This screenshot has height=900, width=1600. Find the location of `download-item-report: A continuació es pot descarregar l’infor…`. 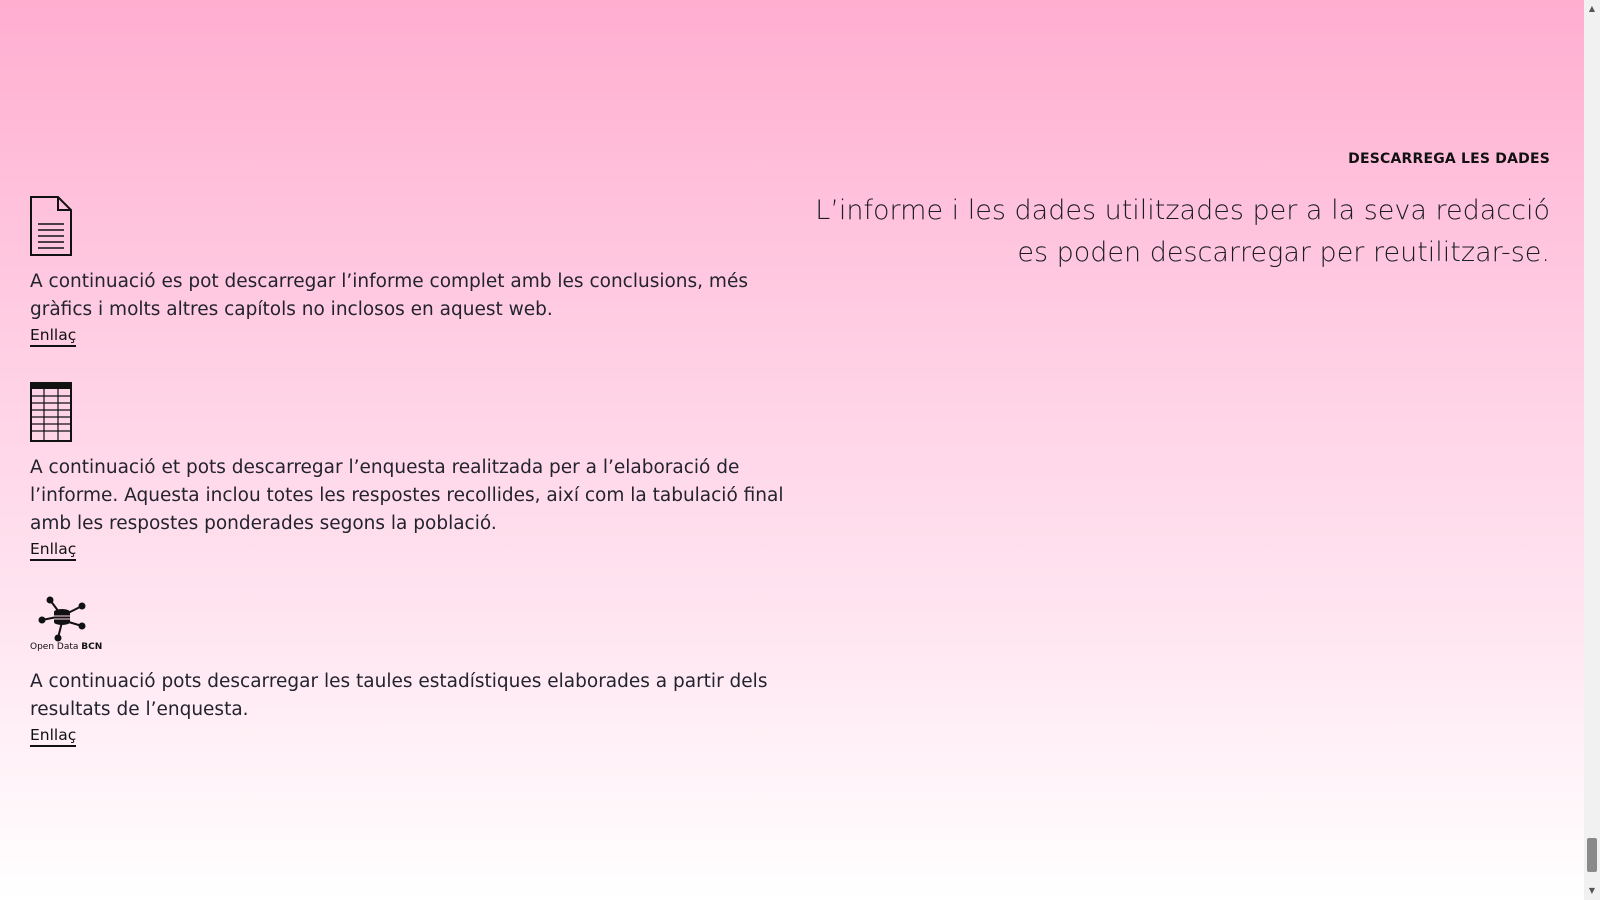

download-item-report: A continuació es pot descarregar l’infor… is located at coordinates (410, 271).